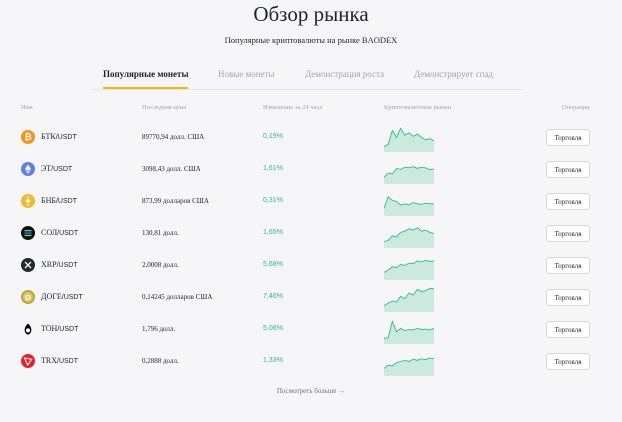 Image resolution: width=622 pixels, height=422 pixels. I want to click on table-row: ЭТ/USDT 3098,43 долл. США 1,61% Торговля, so click(311, 170).